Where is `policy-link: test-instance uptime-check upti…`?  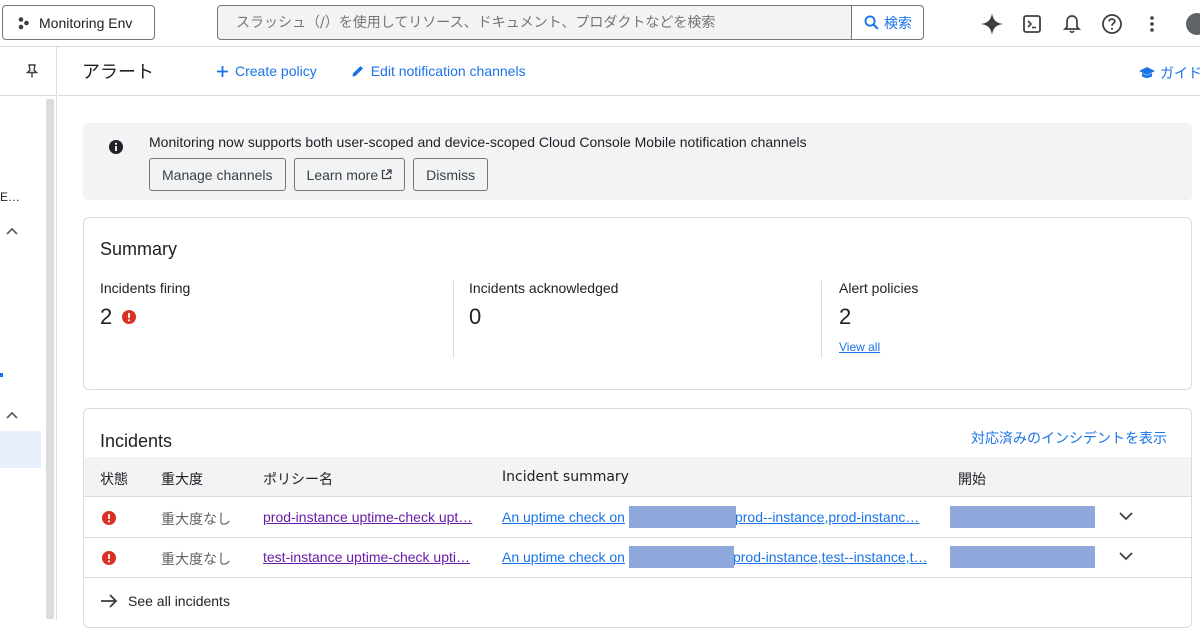
policy-link: test-instance uptime-check upti… is located at coordinates (368, 557).